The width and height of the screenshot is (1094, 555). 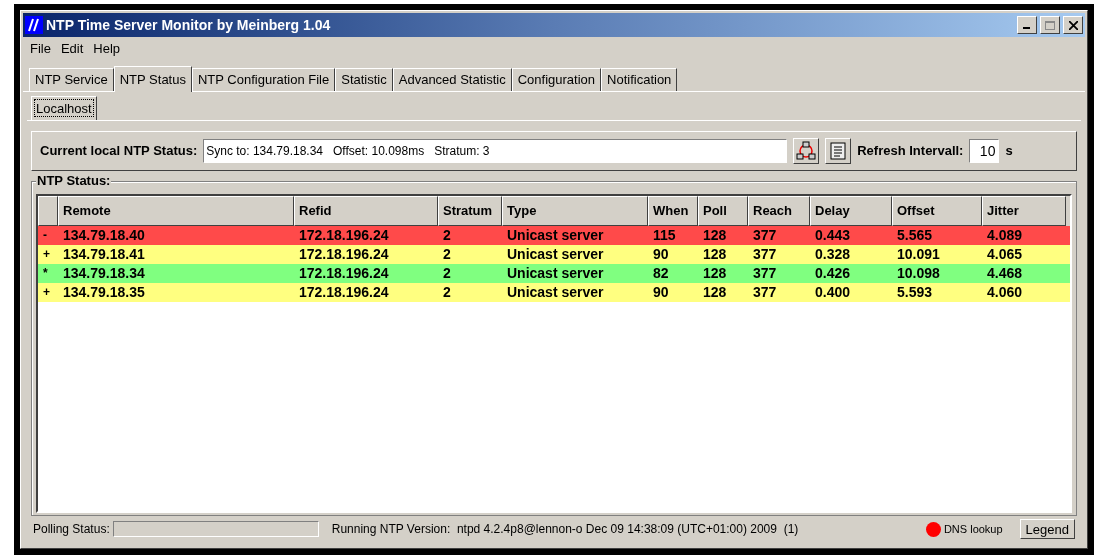 What do you see at coordinates (45, 273) in the screenshot?
I see `table-cell-text: *` at bounding box center [45, 273].